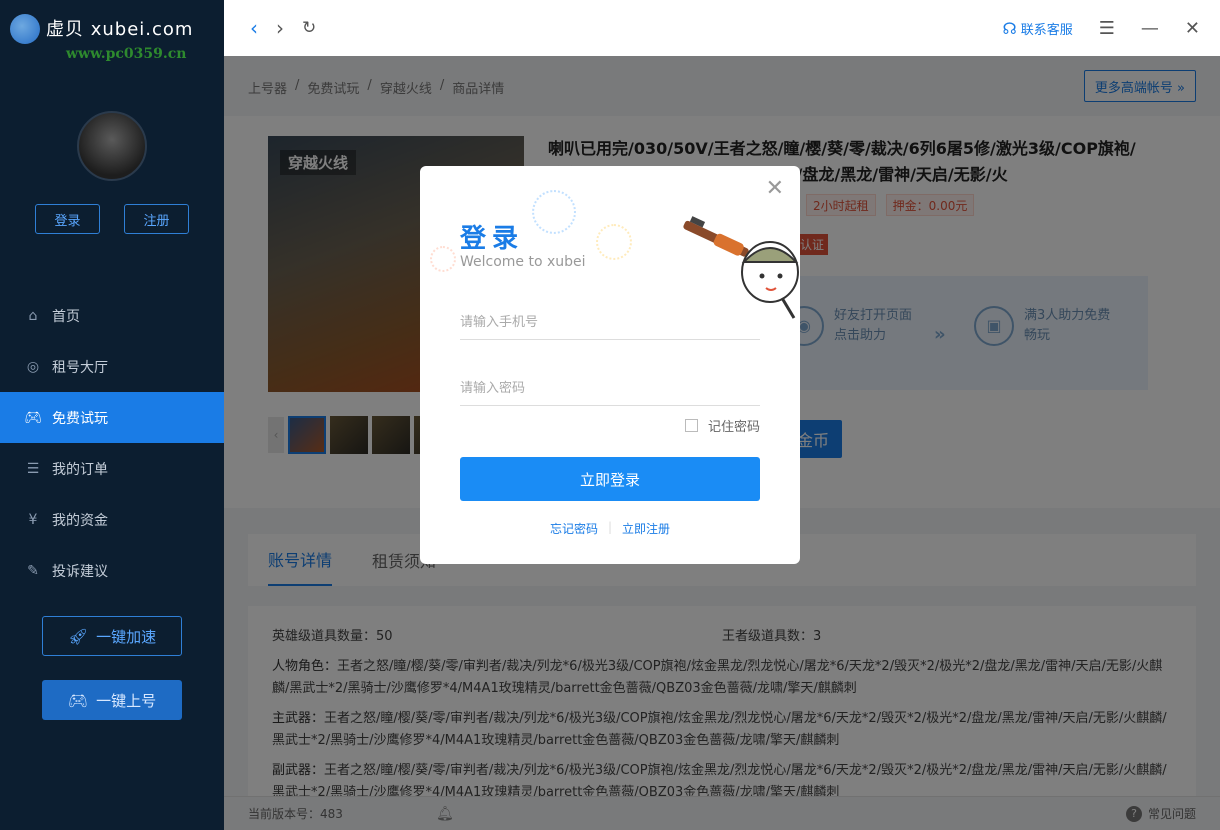  I want to click on close-icon: ✕, so click(775, 189).